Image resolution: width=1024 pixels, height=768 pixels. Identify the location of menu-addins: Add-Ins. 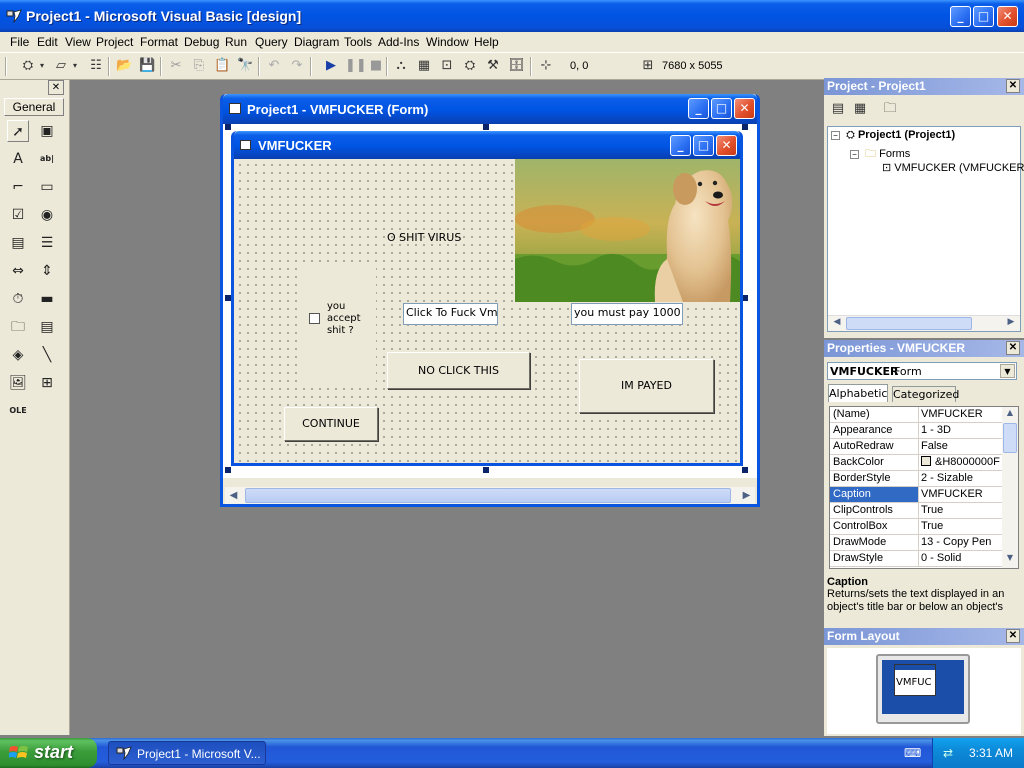
(398, 42).